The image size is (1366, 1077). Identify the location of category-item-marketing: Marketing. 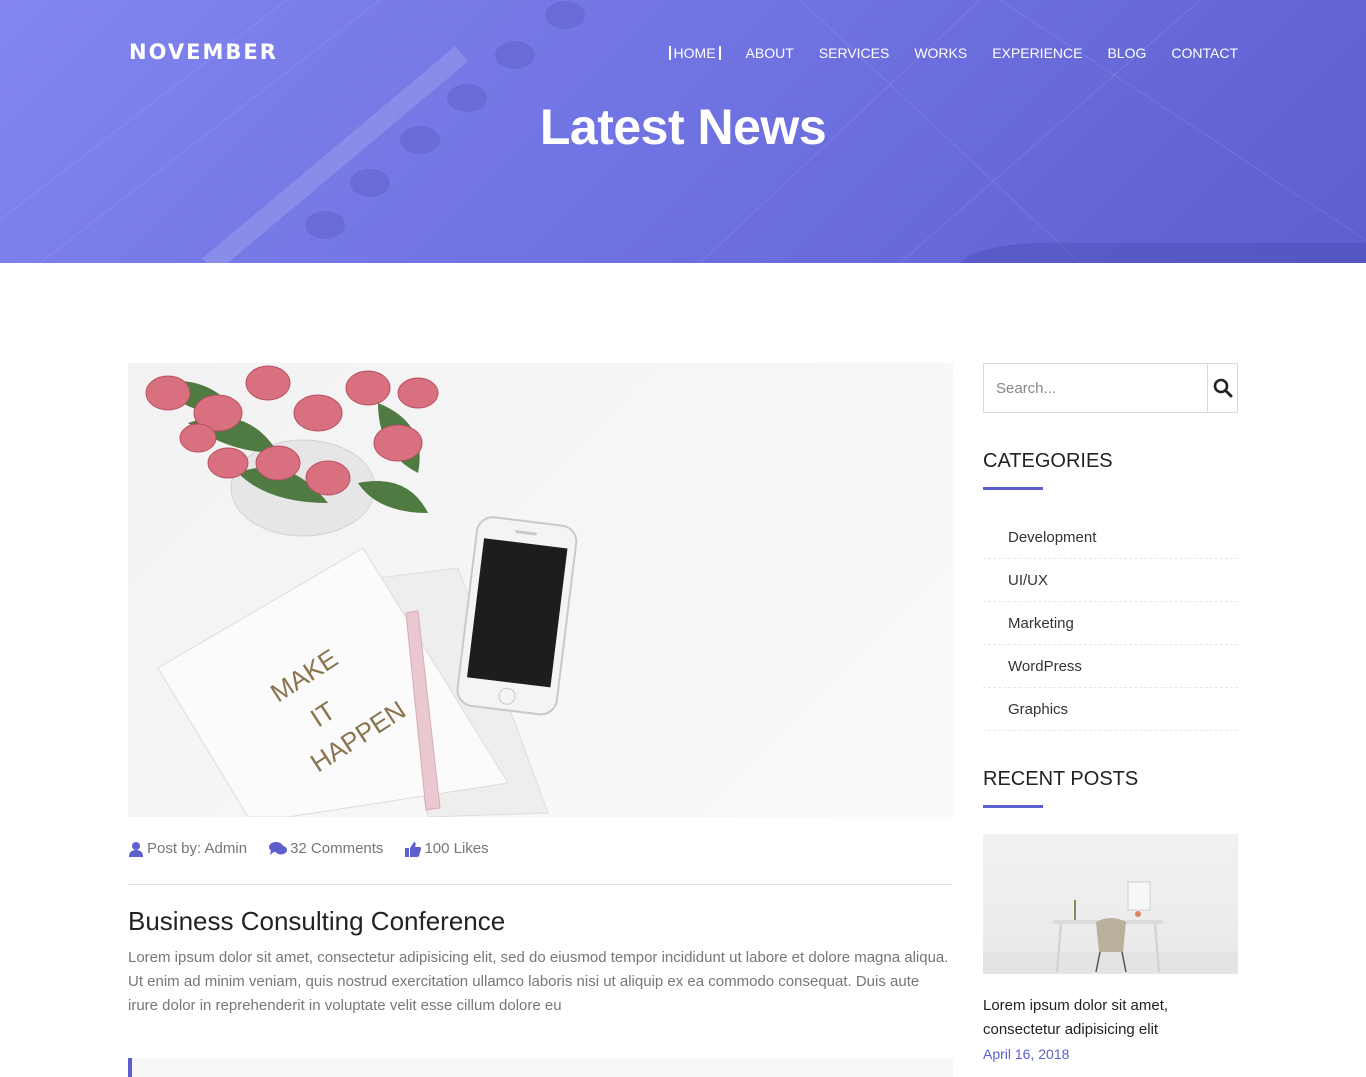
(1110, 623).